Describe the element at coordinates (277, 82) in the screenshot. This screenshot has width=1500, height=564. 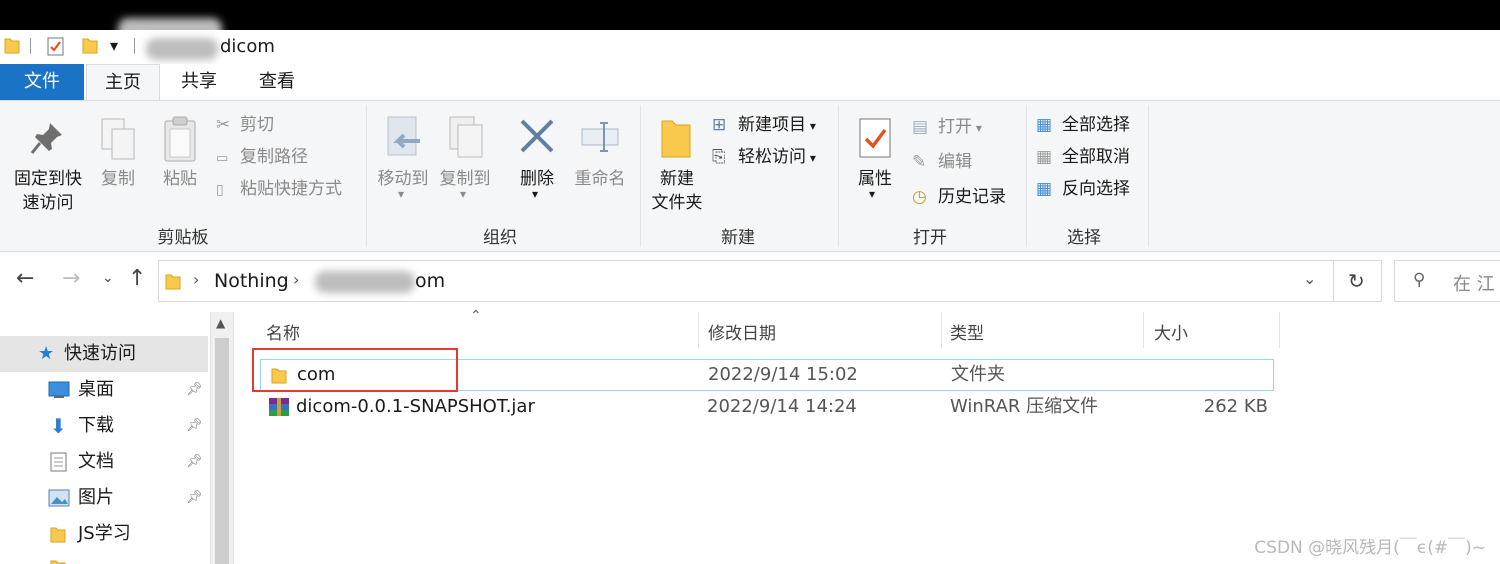
I see `tab-view: 查看` at that location.